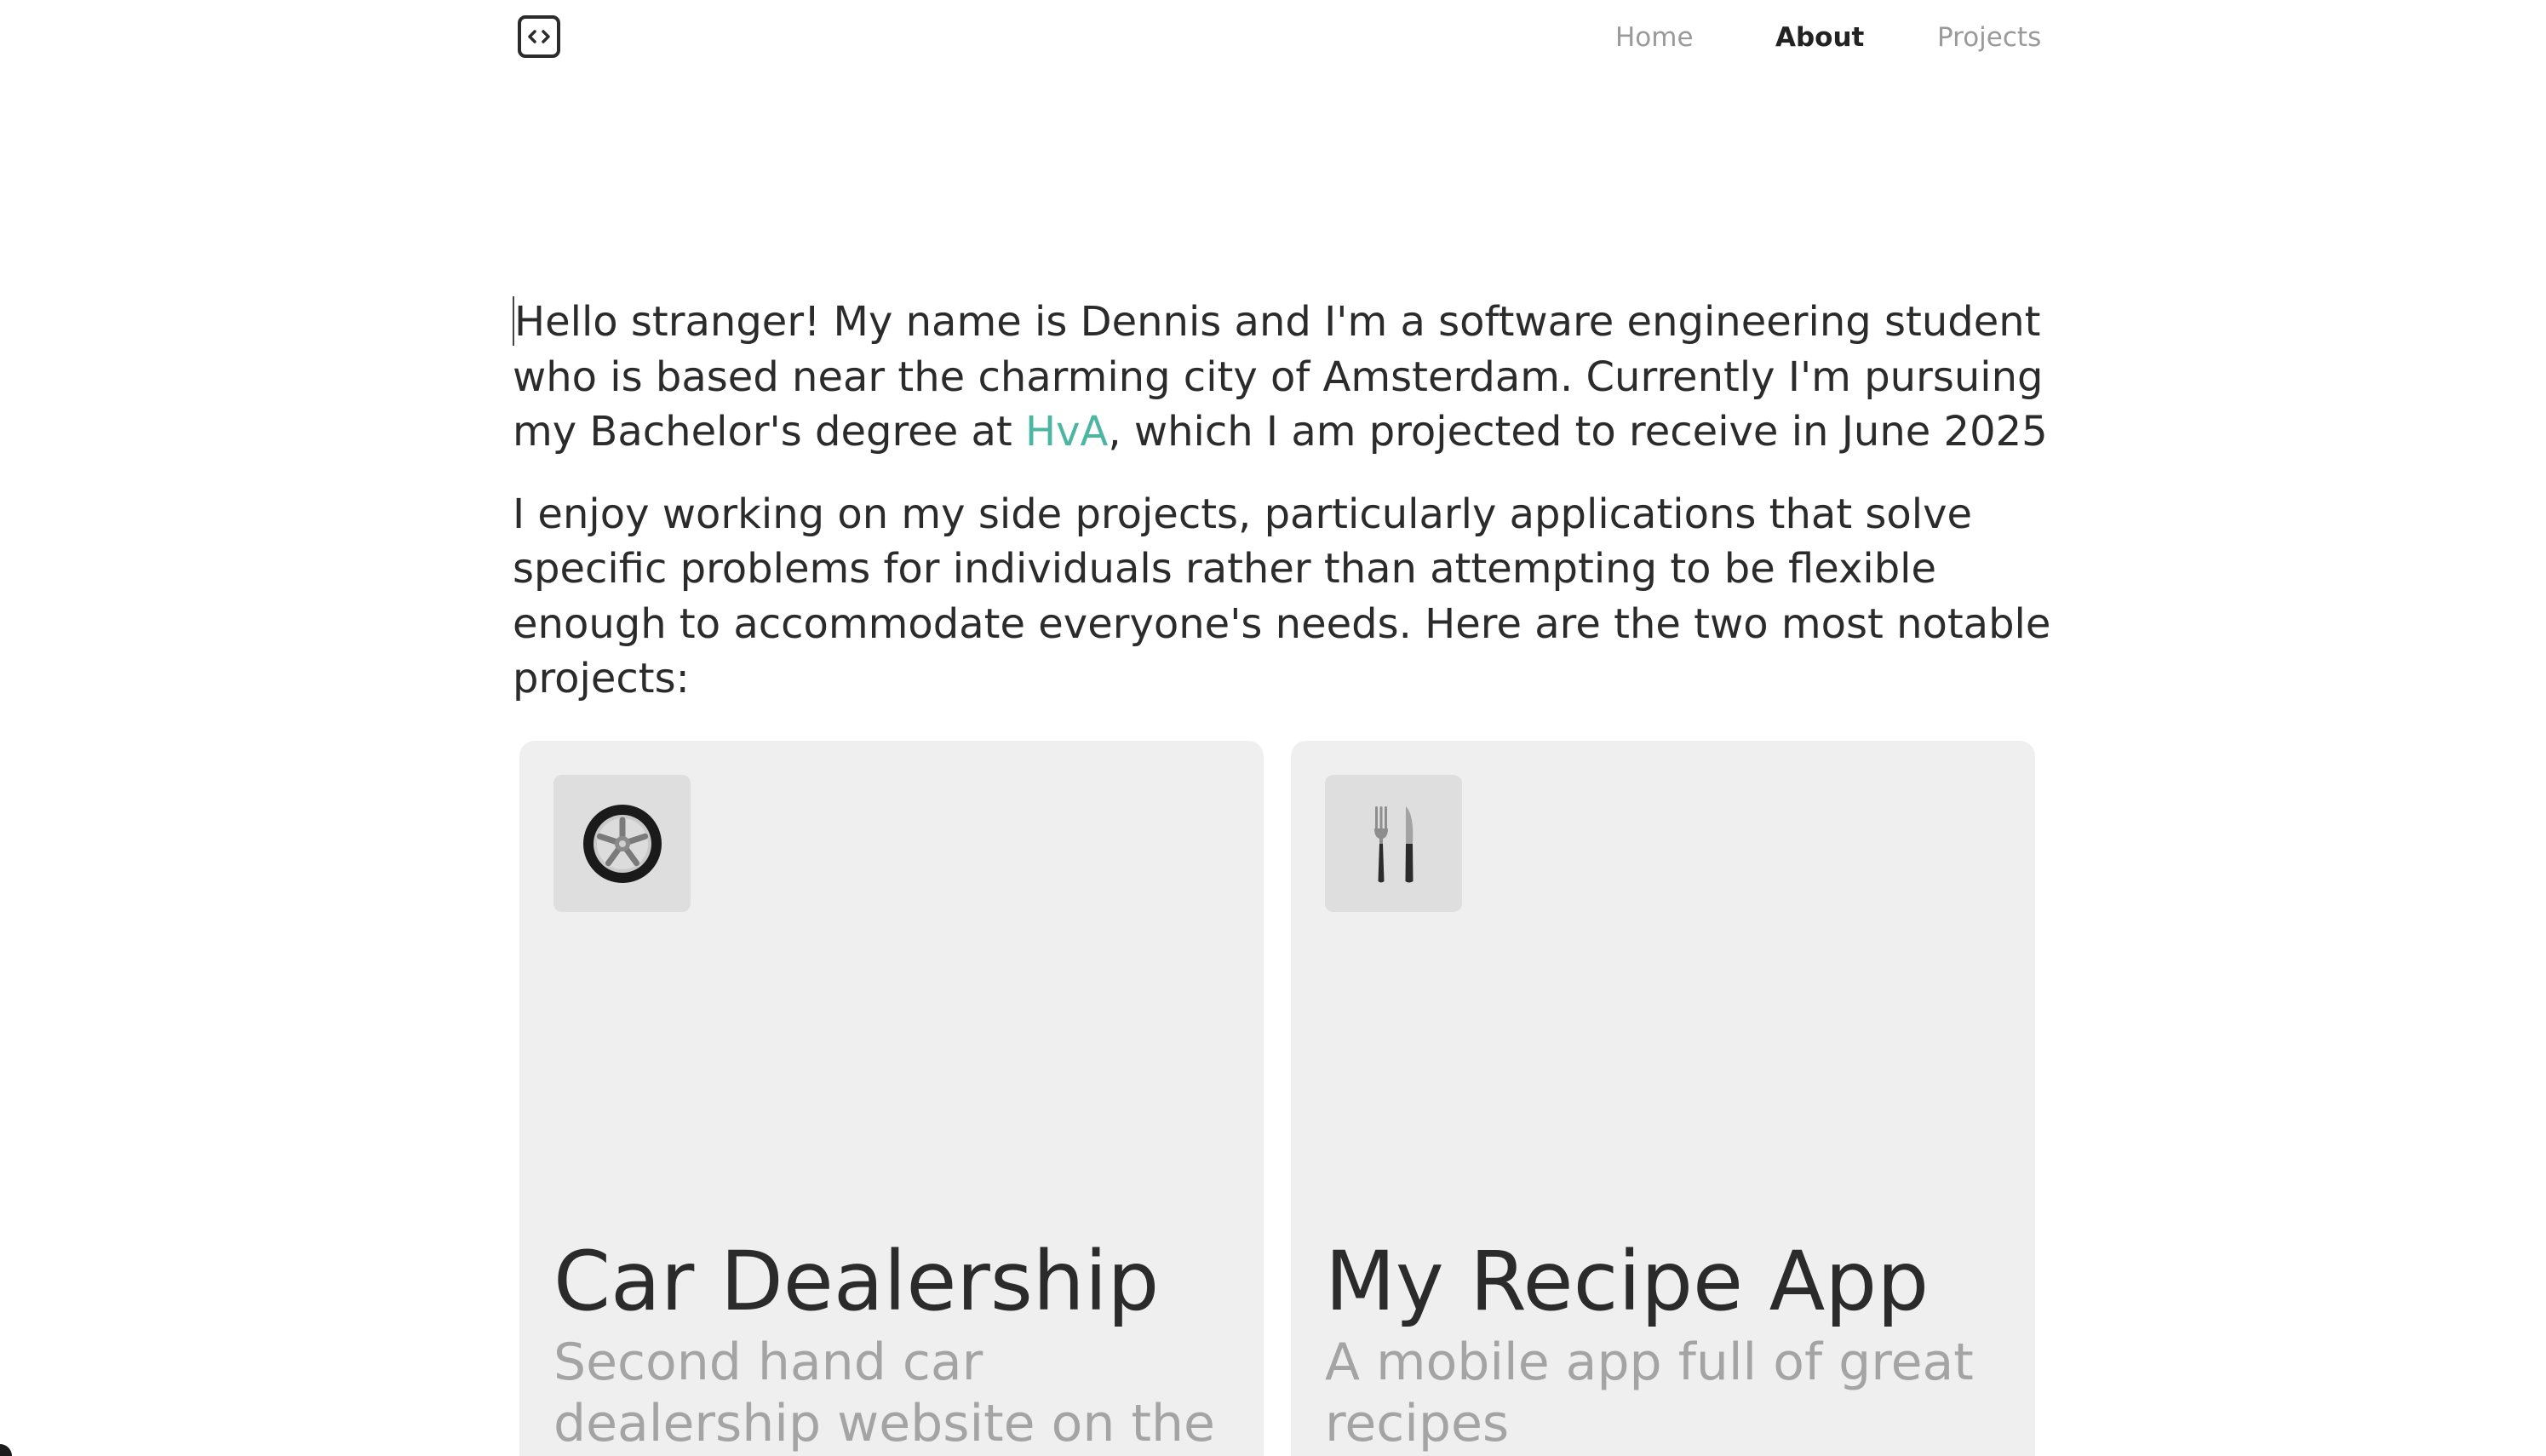 This screenshot has width=2546, height=1456. What do you see at coordinates (6, 1450) in the screenshot?
I see `window-corner` at bounding box center [6, 1450].